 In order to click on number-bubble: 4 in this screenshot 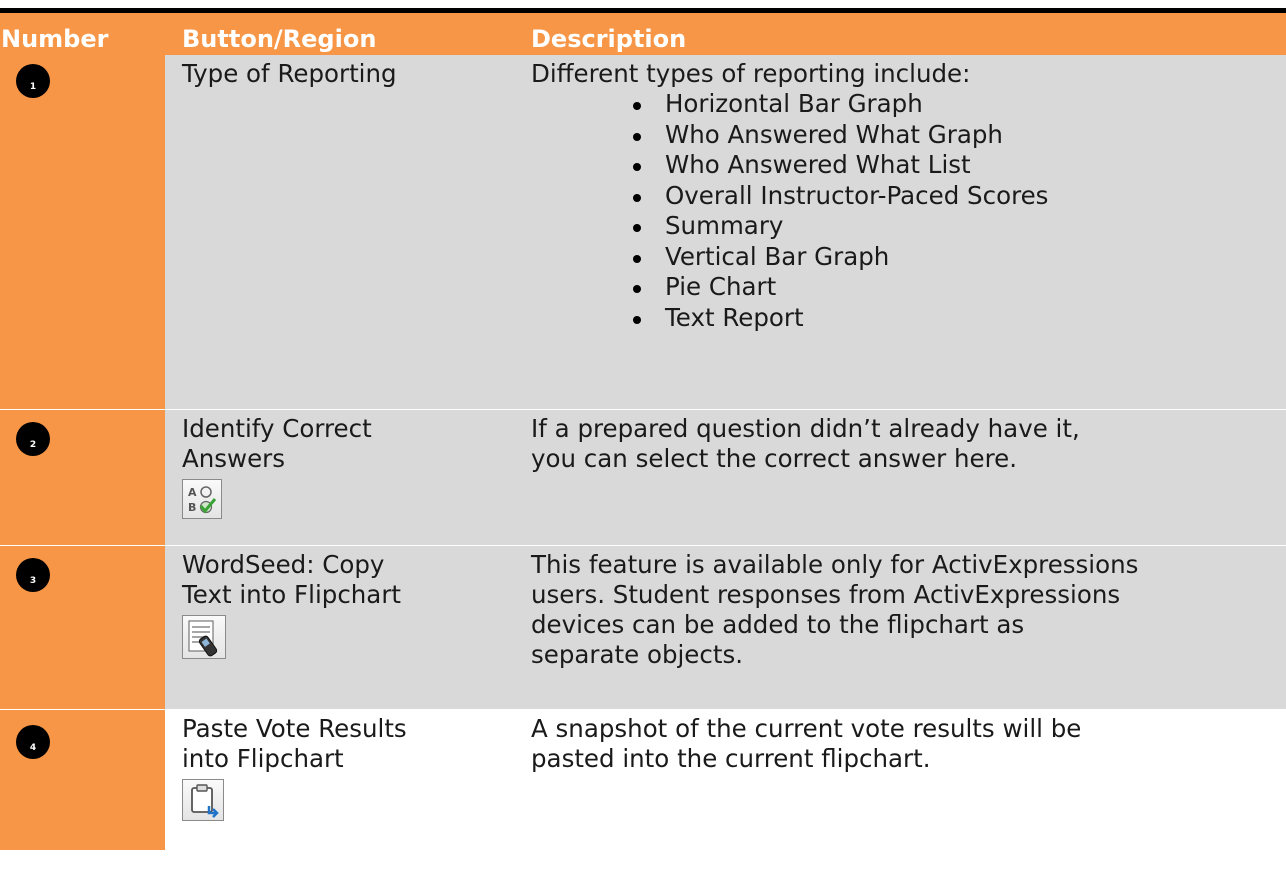, I will do `click(33, 742)`.